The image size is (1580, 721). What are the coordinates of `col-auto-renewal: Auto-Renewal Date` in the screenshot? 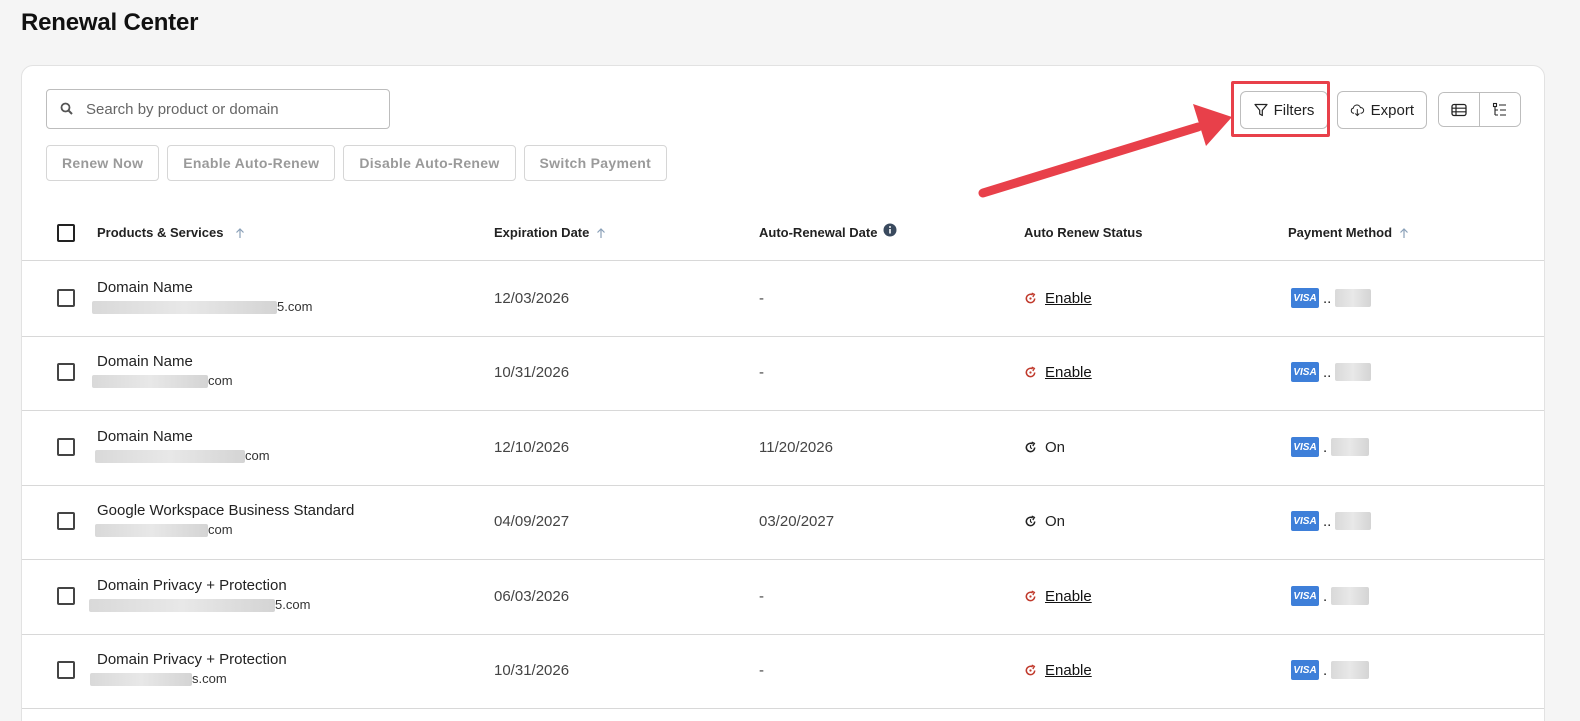 It's located at (828, 231).